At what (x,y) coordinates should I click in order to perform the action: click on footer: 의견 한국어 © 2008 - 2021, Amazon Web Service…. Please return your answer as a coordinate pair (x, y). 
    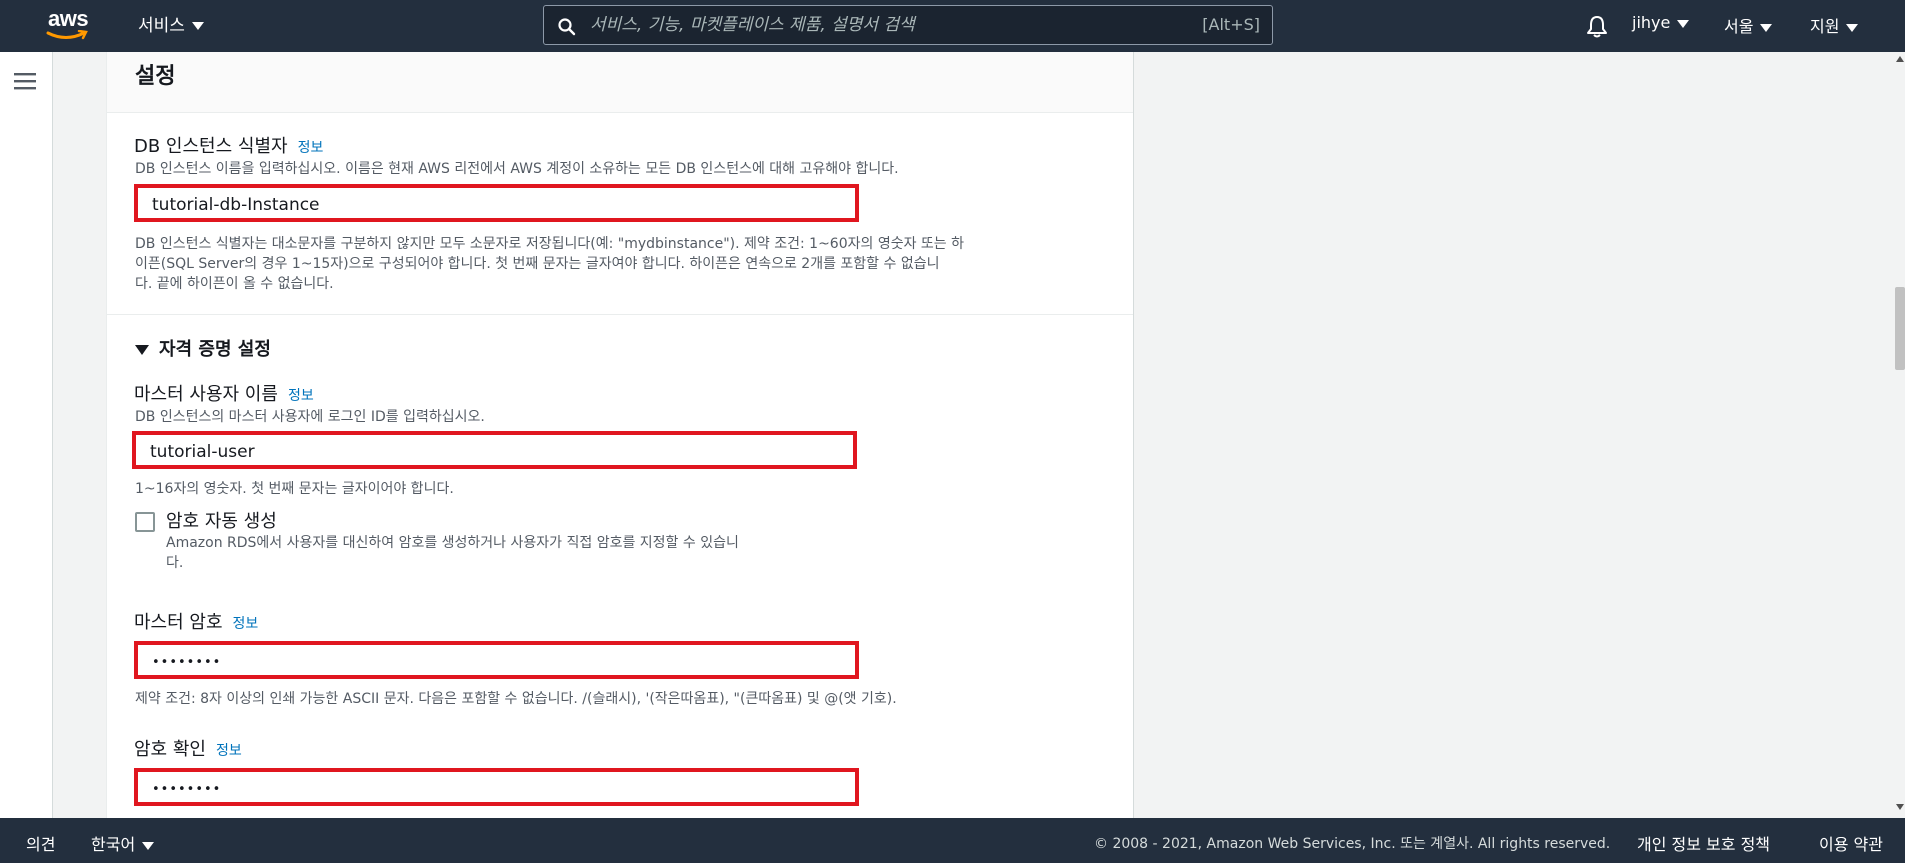
    Looking at the image, I should click on (952, 840).